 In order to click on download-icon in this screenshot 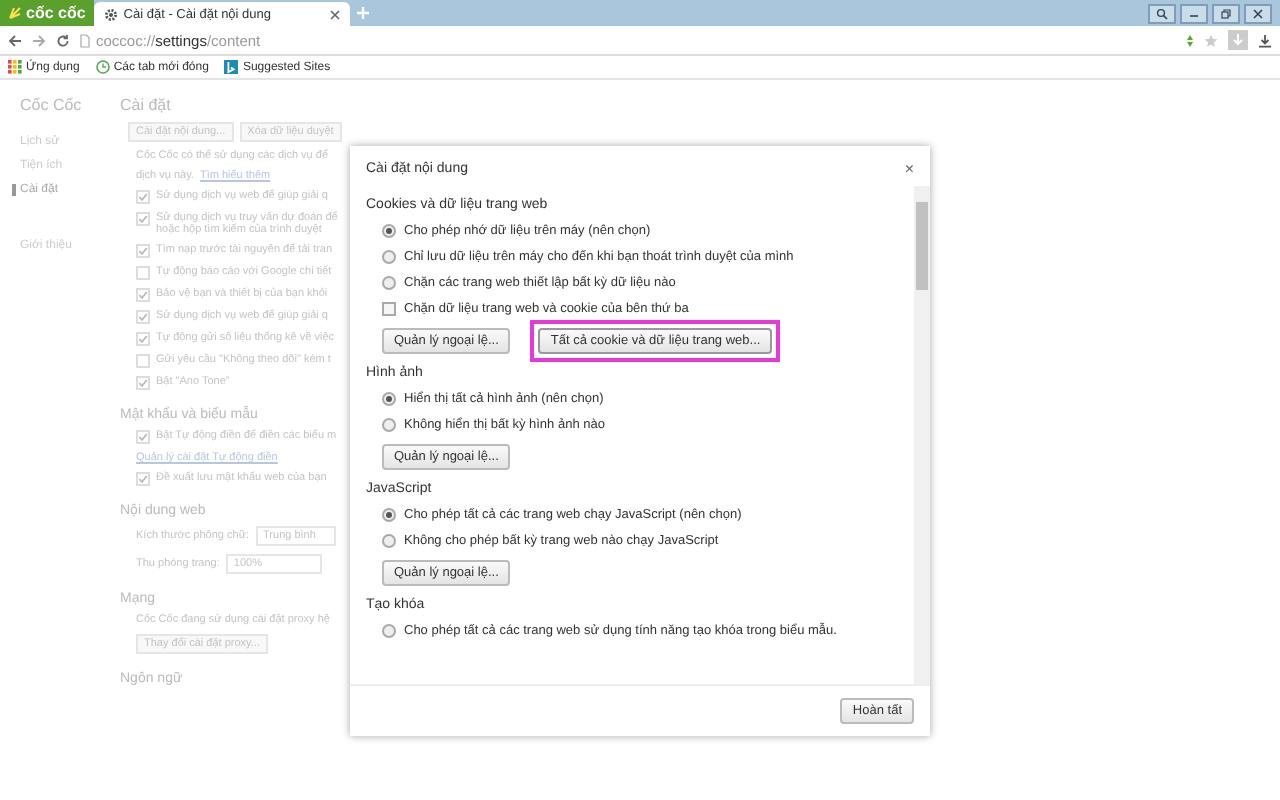, I will do `click(1265, 40)`.